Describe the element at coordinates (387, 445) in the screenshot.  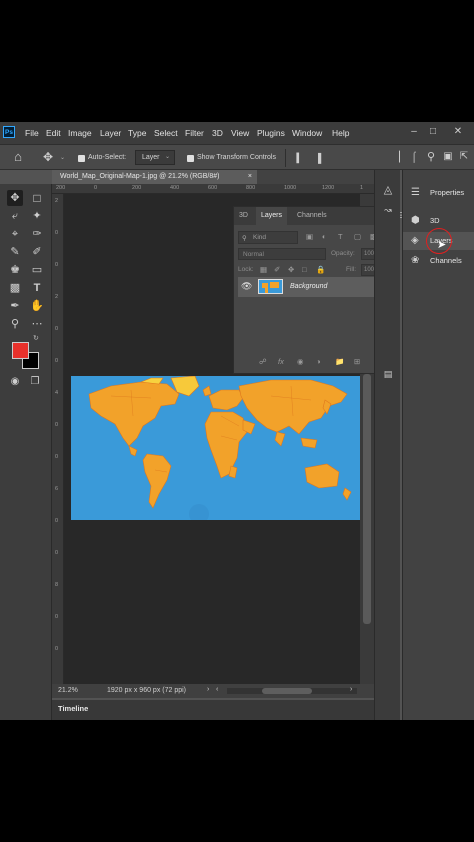
I see `panel-dock-strip: ◬ ↝ ▤` at that location.